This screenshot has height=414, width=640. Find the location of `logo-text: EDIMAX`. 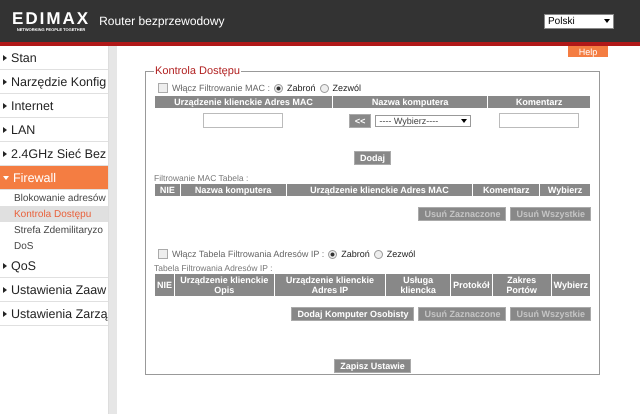

logo-text: EDIMAX is located at coordinates (51, 18).